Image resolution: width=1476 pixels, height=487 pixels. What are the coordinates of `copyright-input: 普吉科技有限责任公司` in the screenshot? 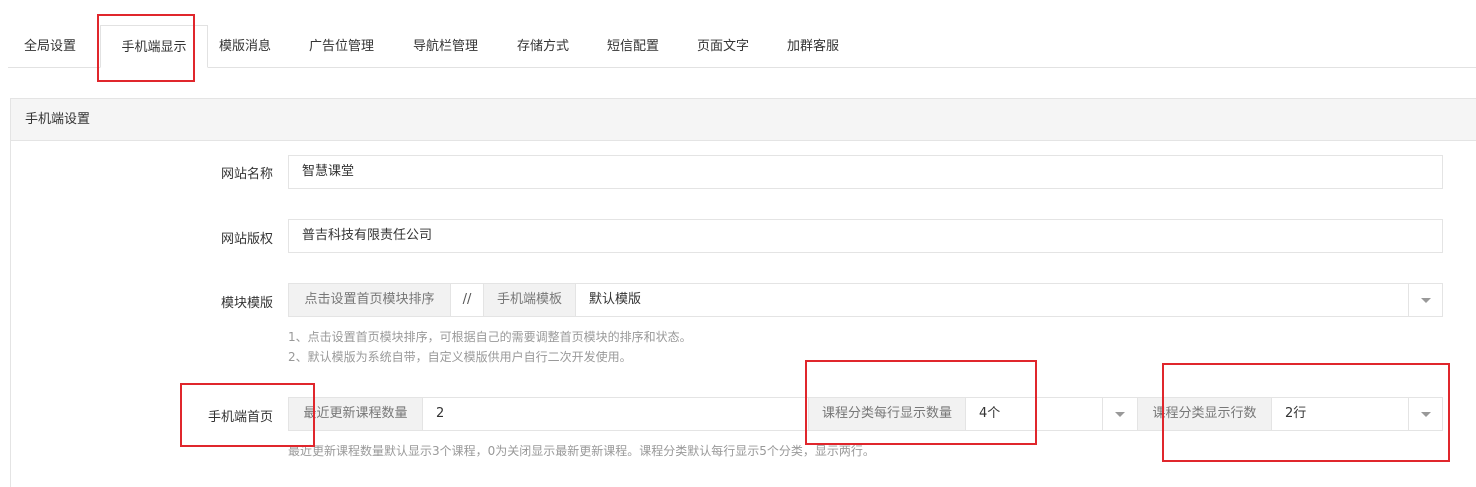 It's located at (865, 236).